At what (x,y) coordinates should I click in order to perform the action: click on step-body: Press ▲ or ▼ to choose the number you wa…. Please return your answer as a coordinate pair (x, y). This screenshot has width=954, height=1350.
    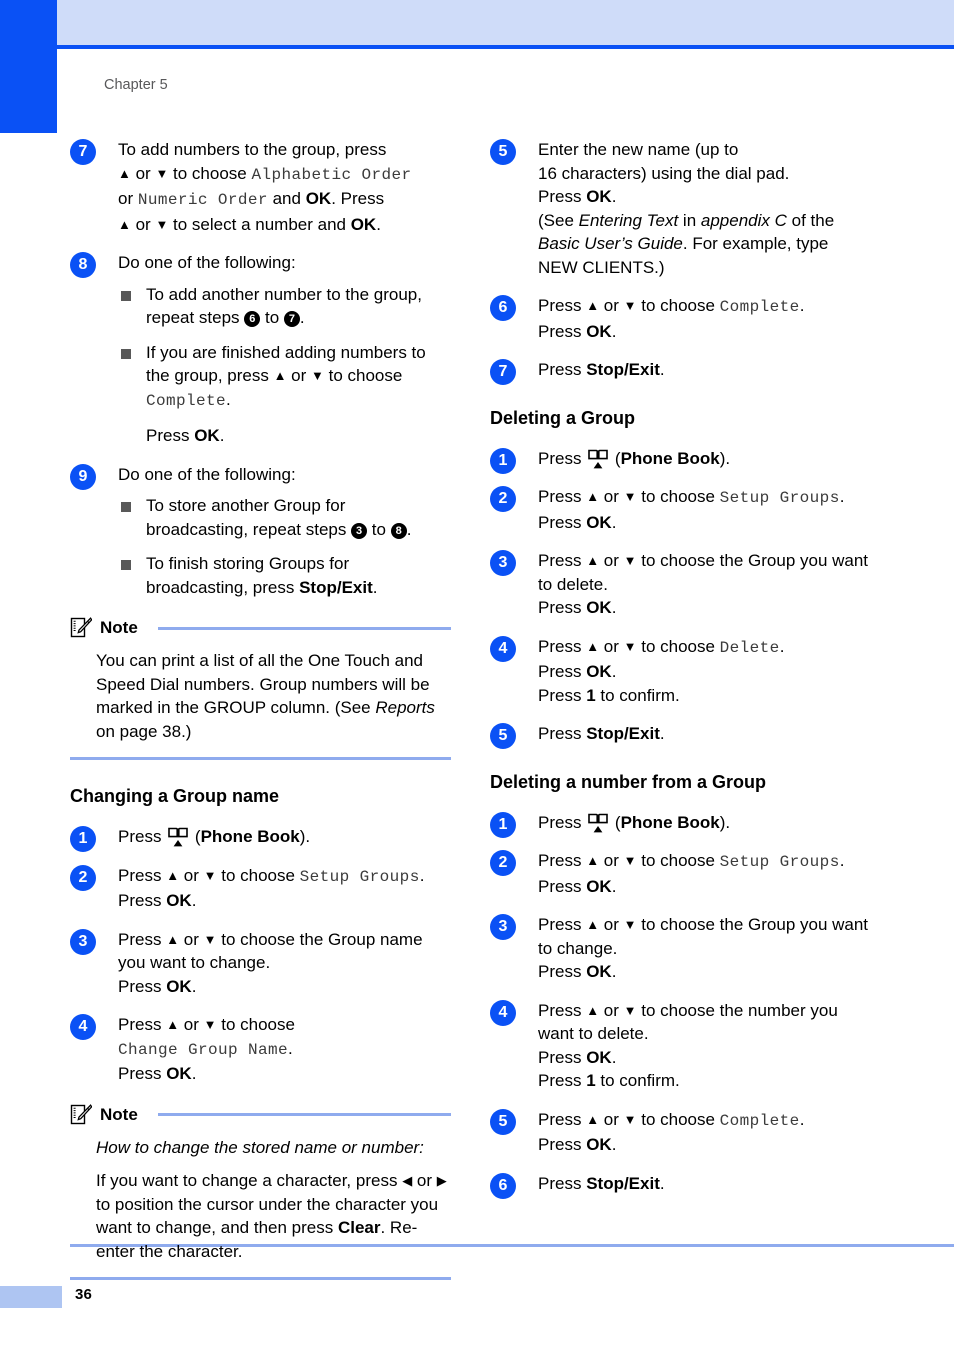
    Looking at the image, I should click on (704, 1046).